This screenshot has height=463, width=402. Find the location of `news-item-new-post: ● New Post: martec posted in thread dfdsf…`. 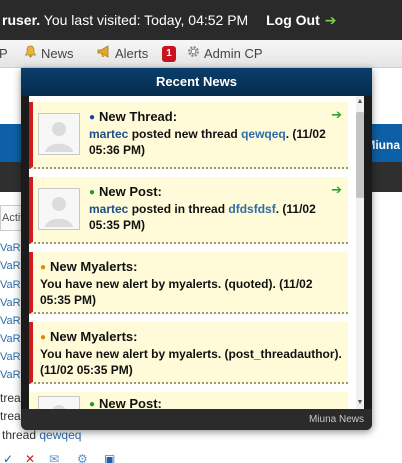

news-item-new-post: ● New Post: martec posted in thread dfdsf… is located at coordinates (188, 210).